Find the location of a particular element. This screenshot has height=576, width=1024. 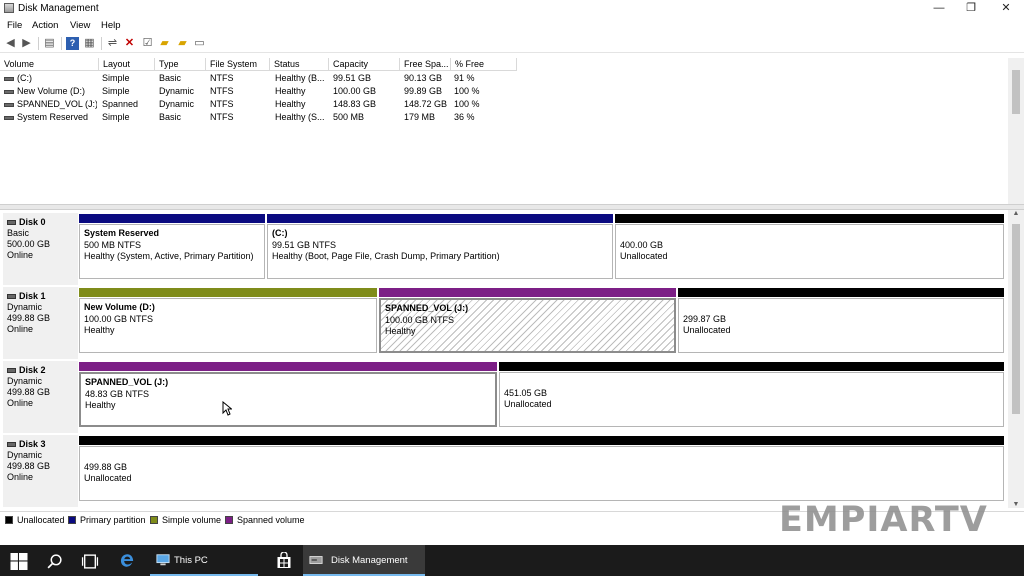

menu-file: File is located at coordinates (14, 25).